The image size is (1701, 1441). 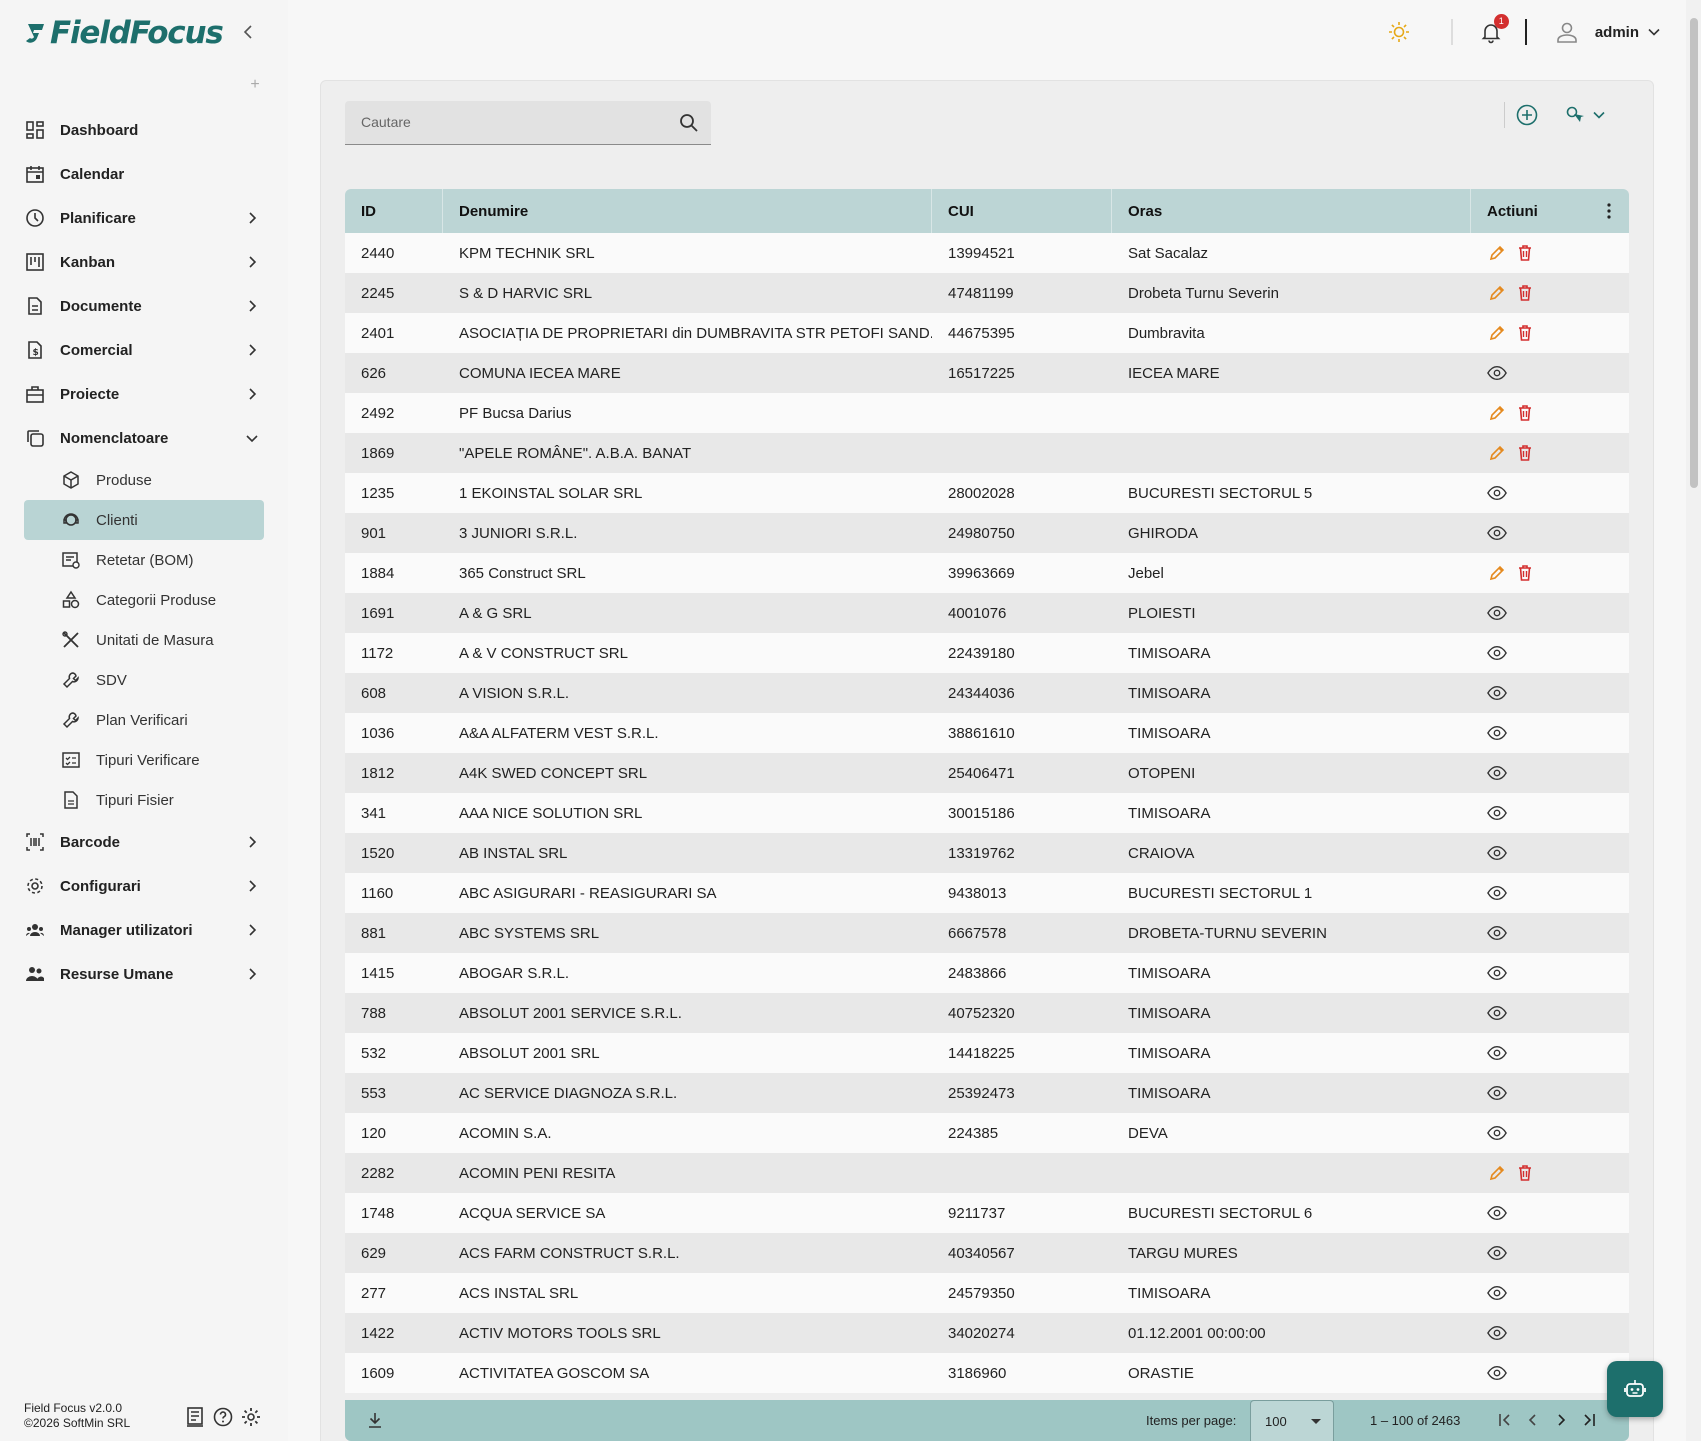 I want to click on sidebar-item-kanban: Kanban, so click(x=144, y=262).